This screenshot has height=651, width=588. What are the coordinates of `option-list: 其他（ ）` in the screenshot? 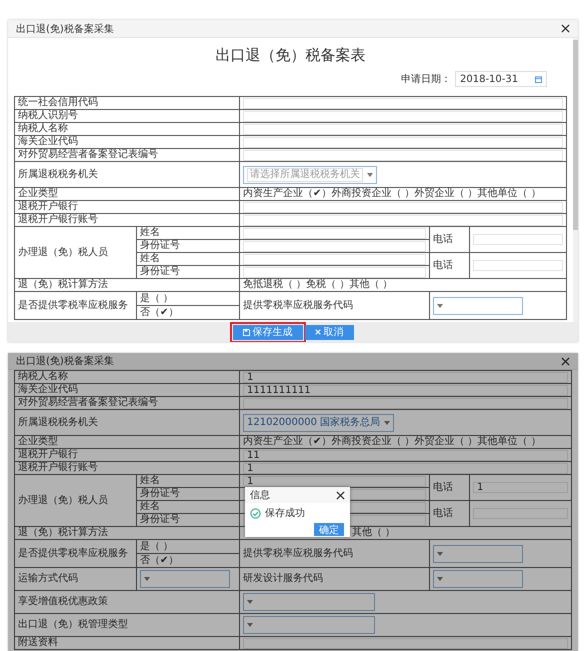 It's located at (374, 533).